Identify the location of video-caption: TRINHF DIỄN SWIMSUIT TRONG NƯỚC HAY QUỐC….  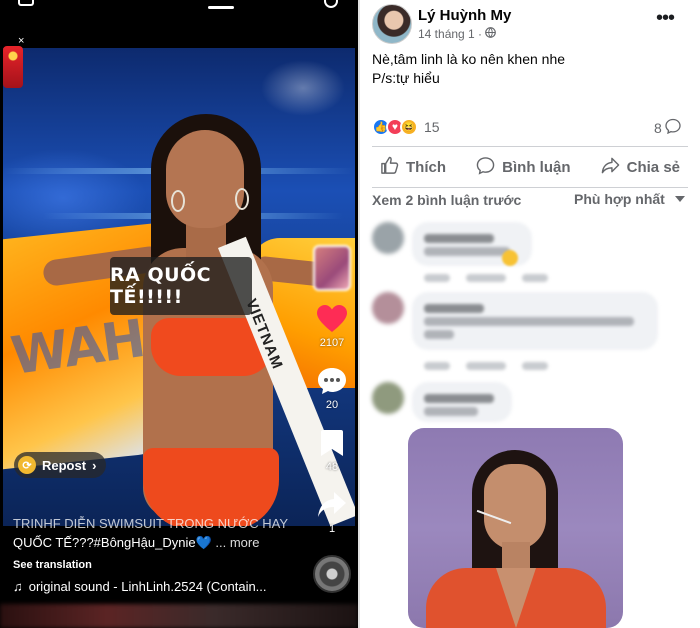
(158, 533).